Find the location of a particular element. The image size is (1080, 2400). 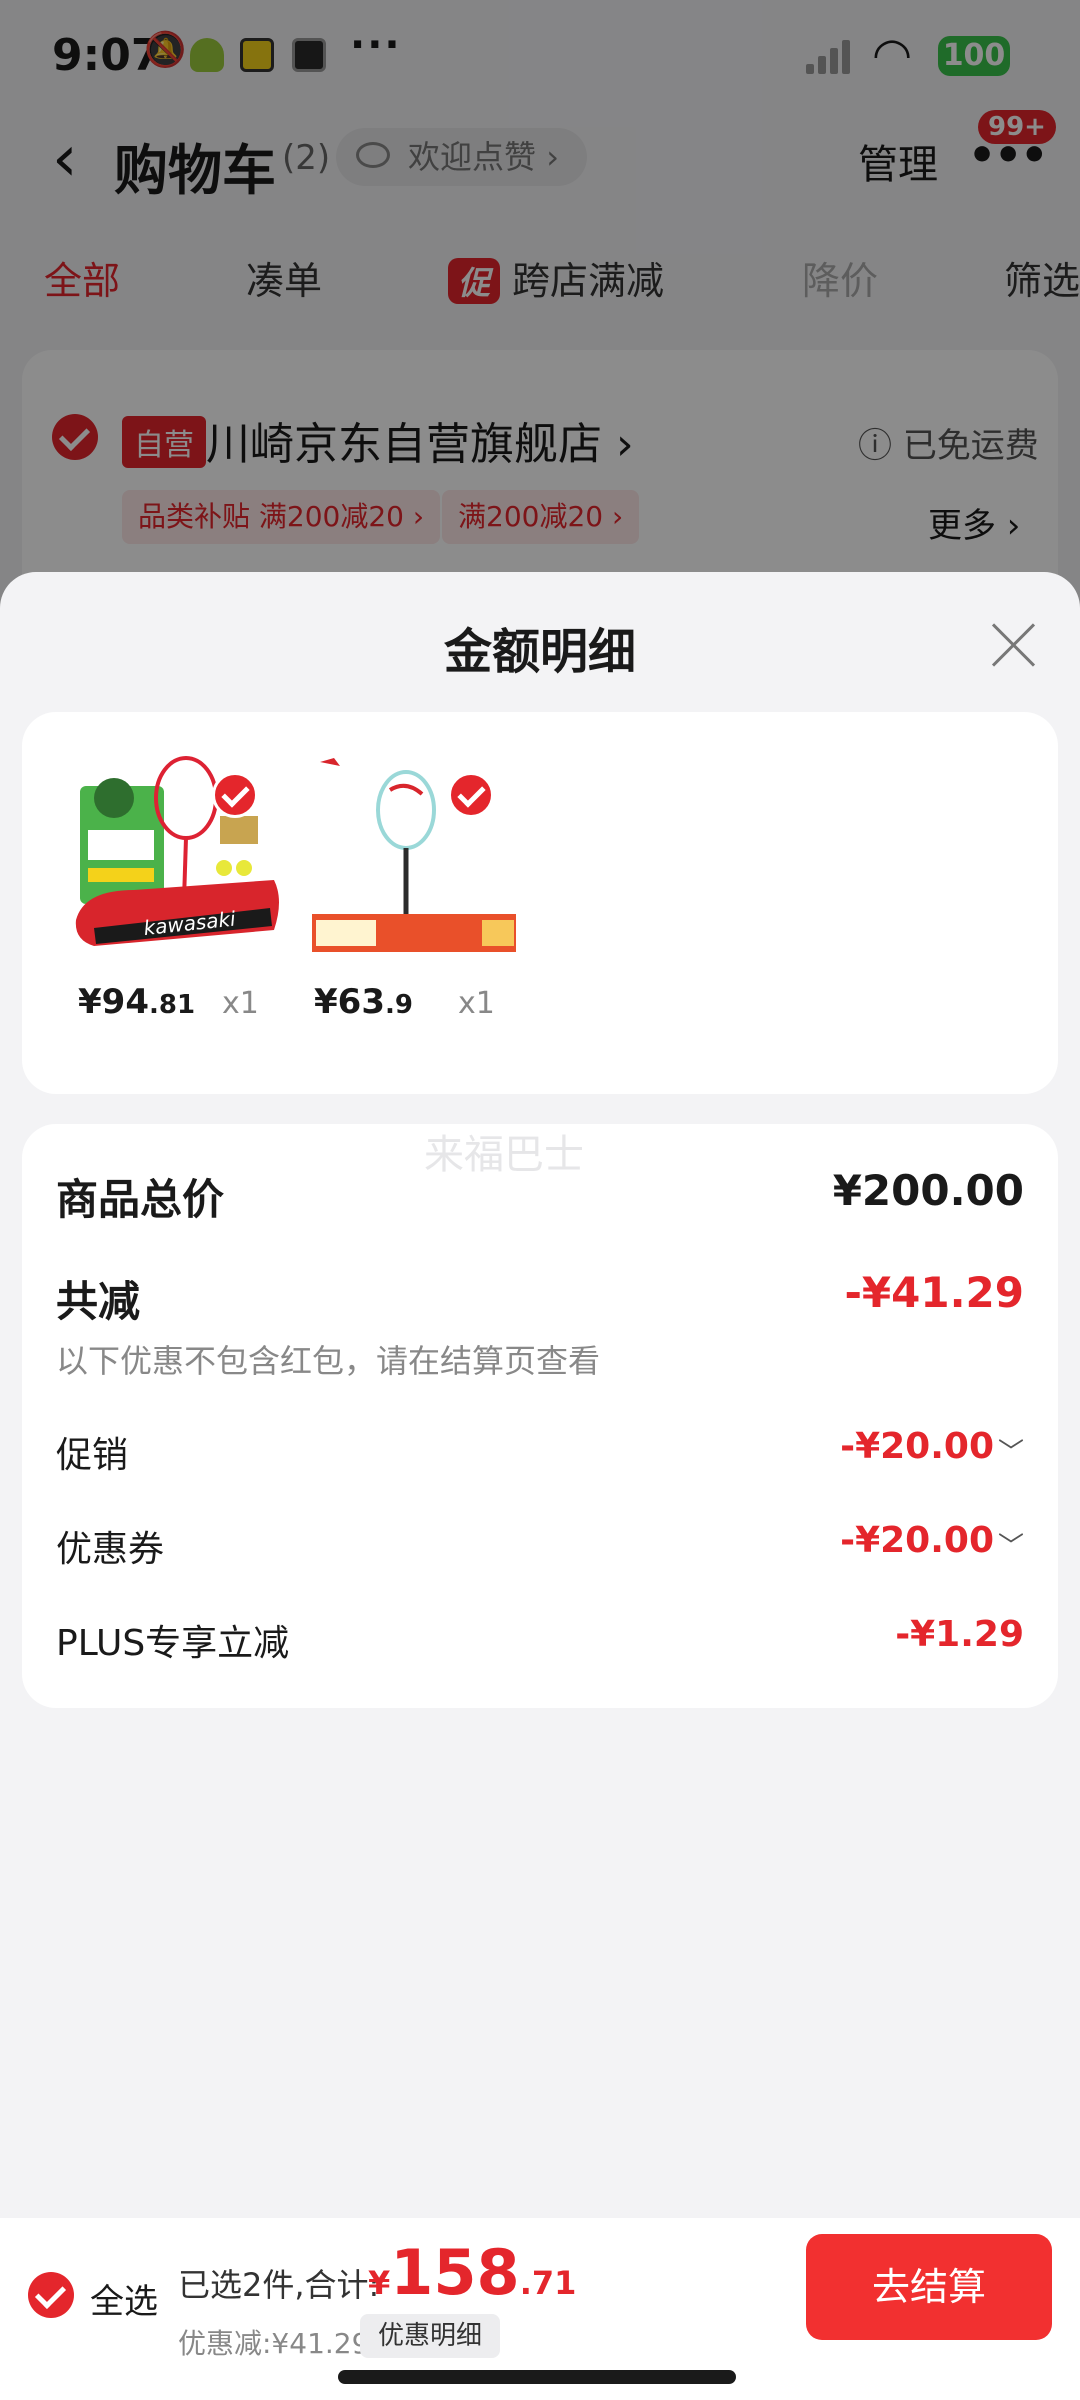

promotion-value: -¥20.00 is located at coordinates (917, 1446).